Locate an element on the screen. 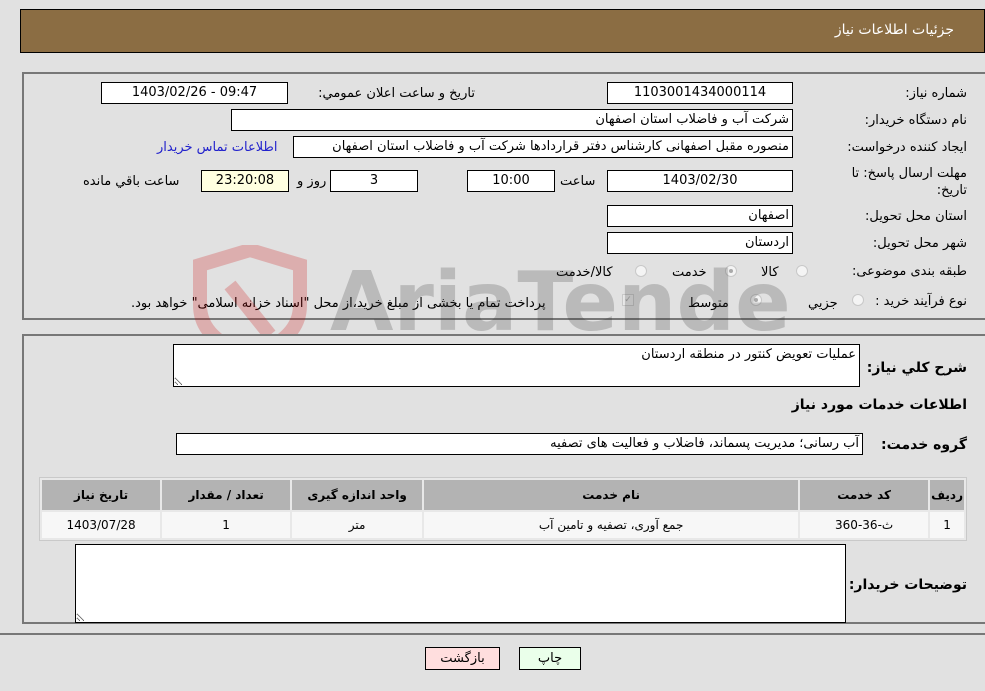  buyer-notes-textarea is located at coordinates (460, 583).